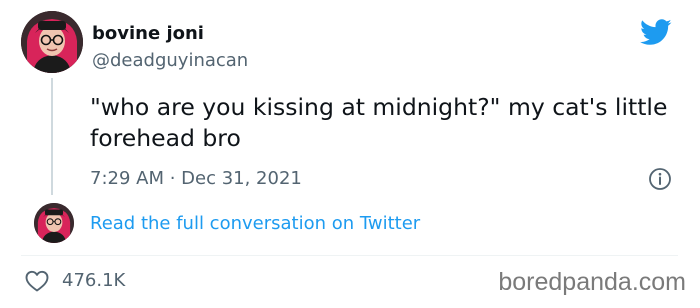 The image size is (700, 308). I want to click on boredpanda-watermark: boredpanda.com, so click(592, 282).